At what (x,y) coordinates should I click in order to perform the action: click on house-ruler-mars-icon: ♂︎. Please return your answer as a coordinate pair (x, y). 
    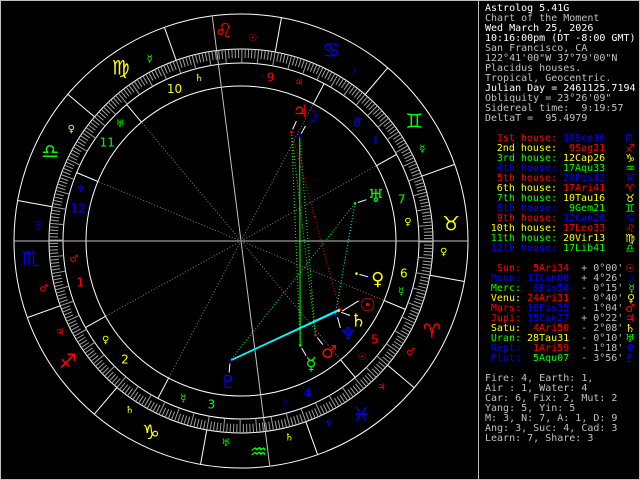
    Looking at the image, I should click on (74, 259).